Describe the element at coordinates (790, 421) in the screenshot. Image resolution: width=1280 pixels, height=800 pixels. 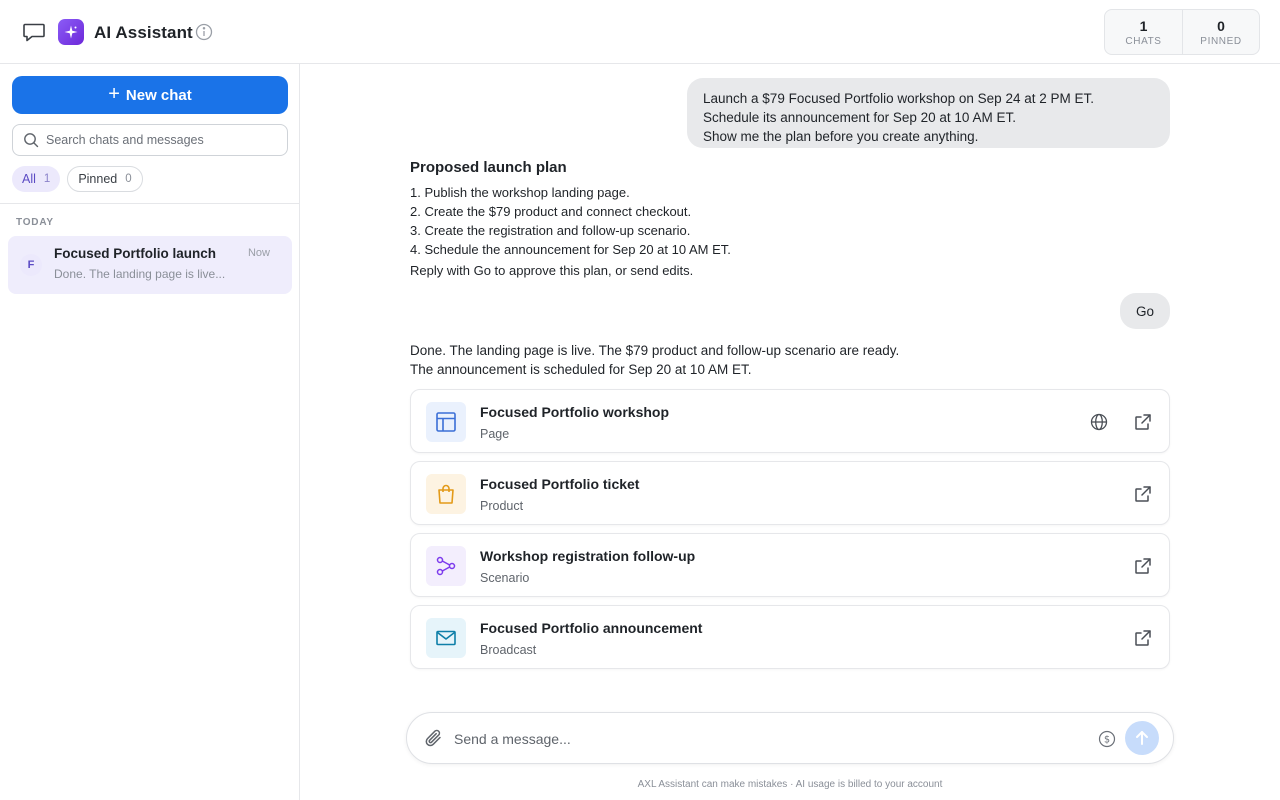
I see `result-card-page: Focused Portfolio workshop Page` at that location.